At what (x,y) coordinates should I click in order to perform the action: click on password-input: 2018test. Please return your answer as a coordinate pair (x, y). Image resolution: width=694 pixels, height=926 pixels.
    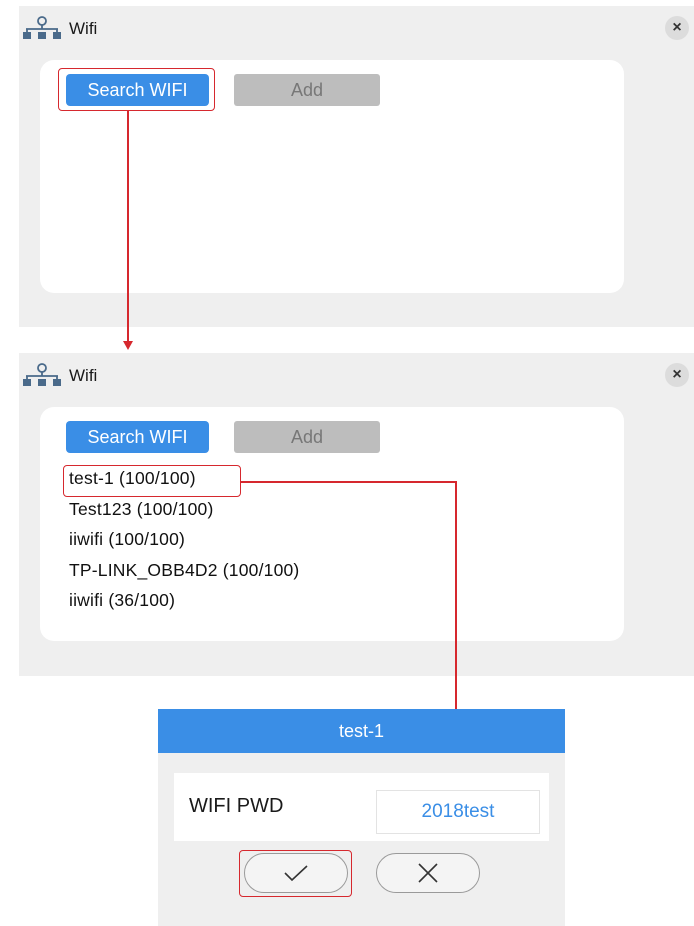
    Looking at the image, I should click on (458, 812).